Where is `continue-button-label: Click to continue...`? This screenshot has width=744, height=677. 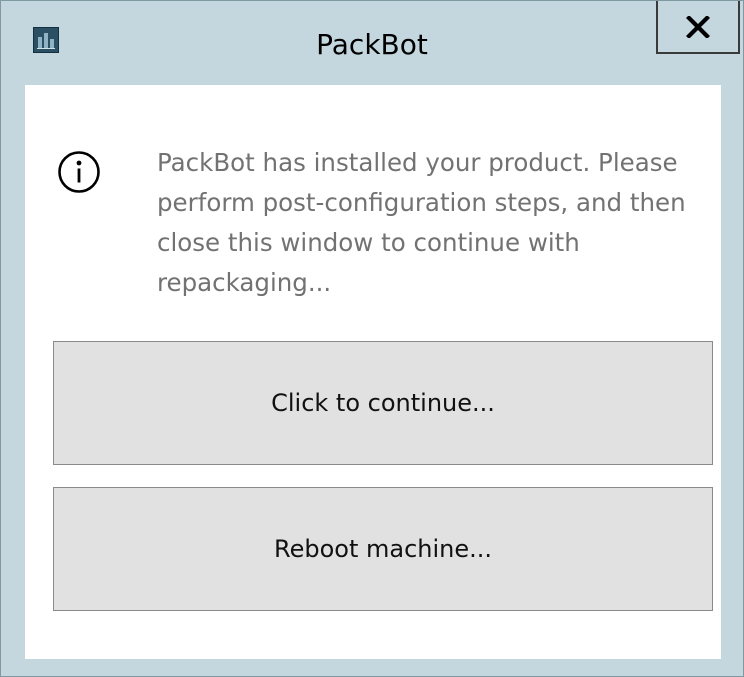
continue-button-label: Click to continue... is located at coordinates (383, 403).